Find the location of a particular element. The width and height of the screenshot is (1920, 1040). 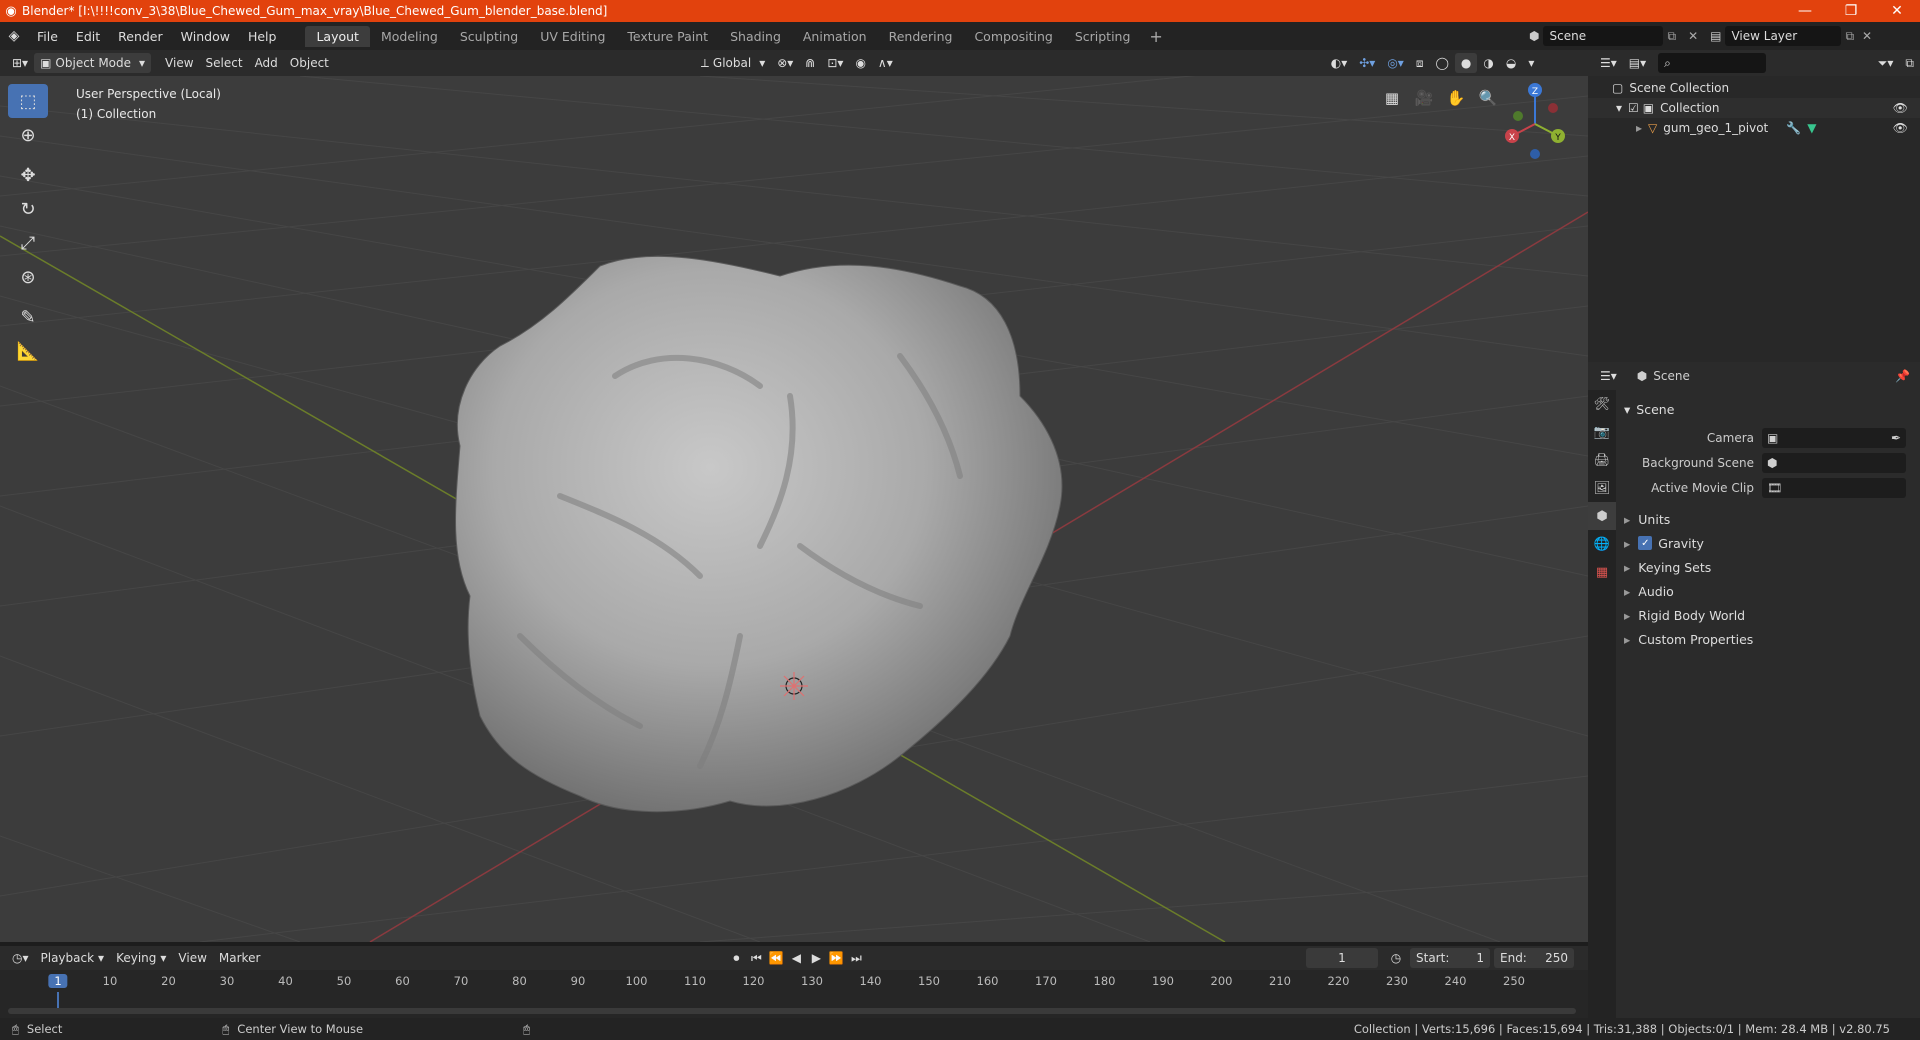

frame-tick: 60 is located at coordinates (402, 981).